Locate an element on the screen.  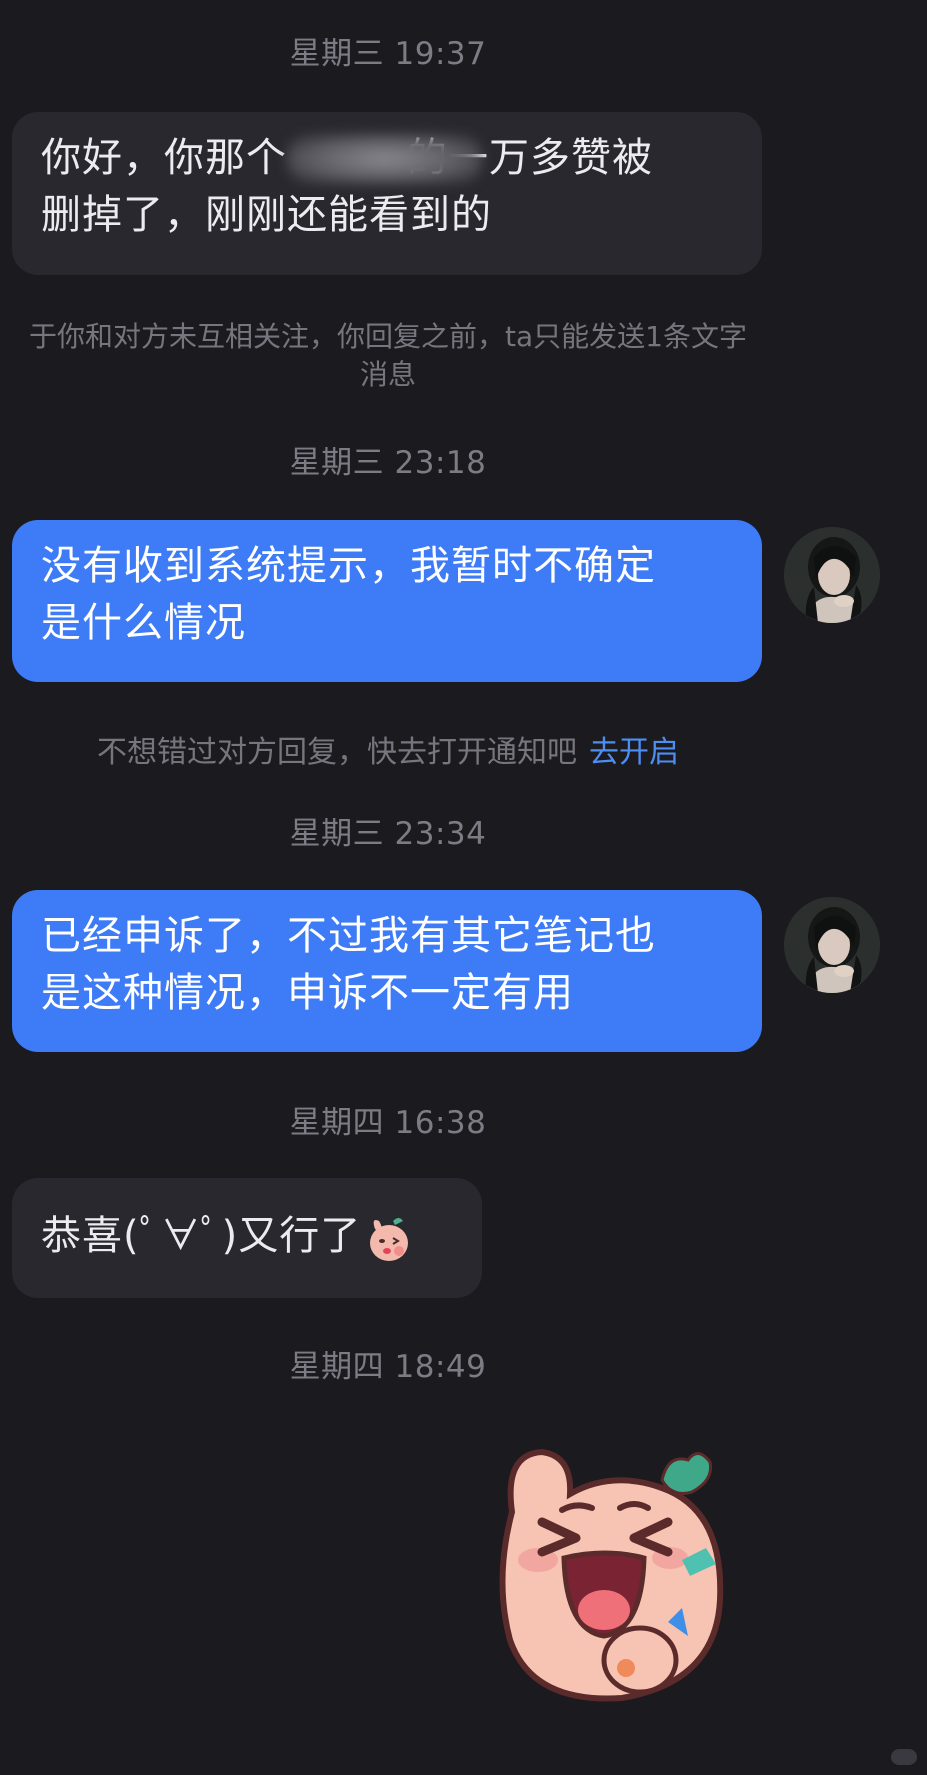
message-line: 已经申诉了，不过我有其它笔记也 is located at coordinates (348, 936).